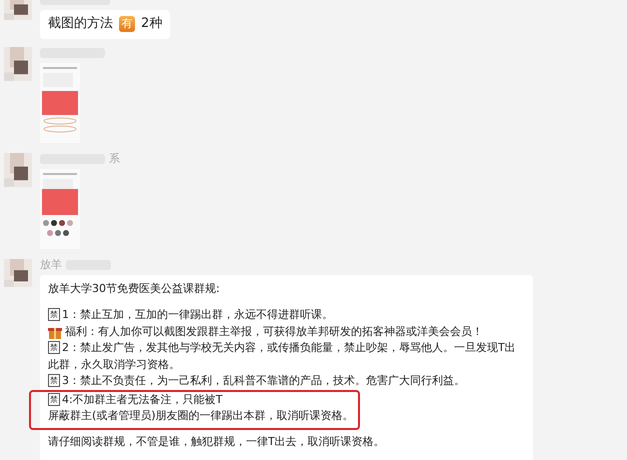 The width and height of the screenshot is (627, 460). I want to click on message-text: 请仔细阅读群规，不管是谁，触犯群规，一律T出去，取消听课资格。, so click(217, 442).